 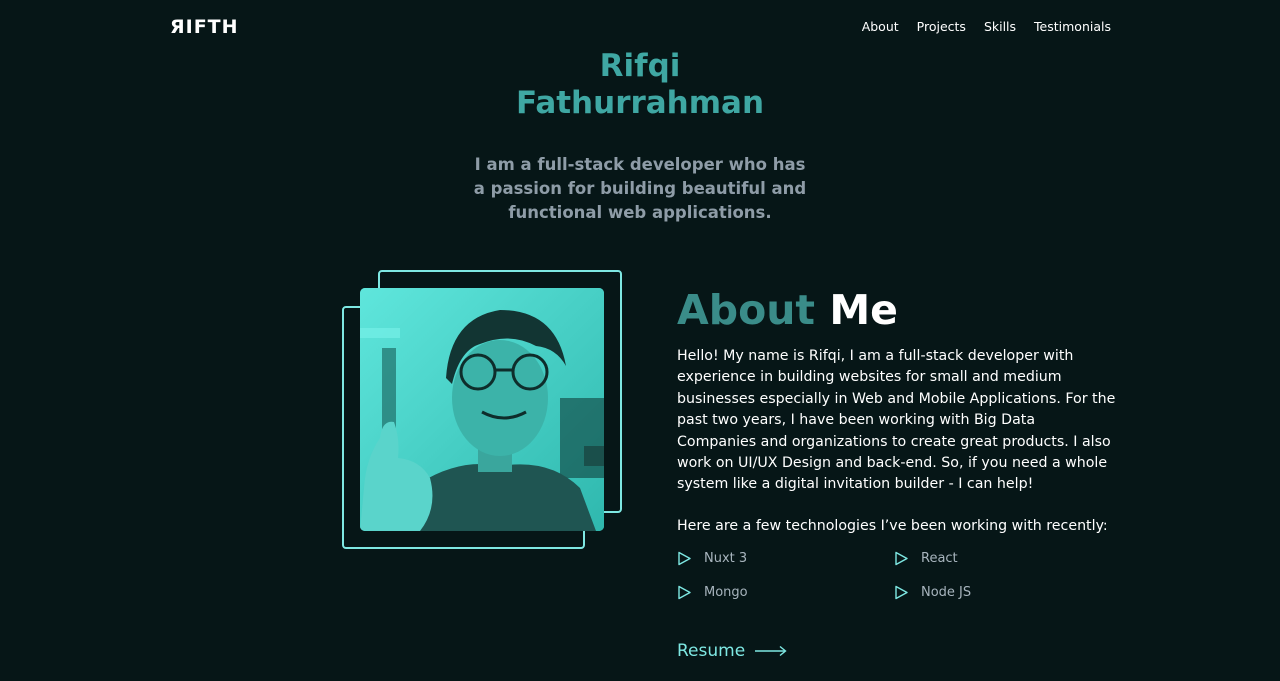 I want to click on about-title-rest: Me, so click(x=863, y=310).